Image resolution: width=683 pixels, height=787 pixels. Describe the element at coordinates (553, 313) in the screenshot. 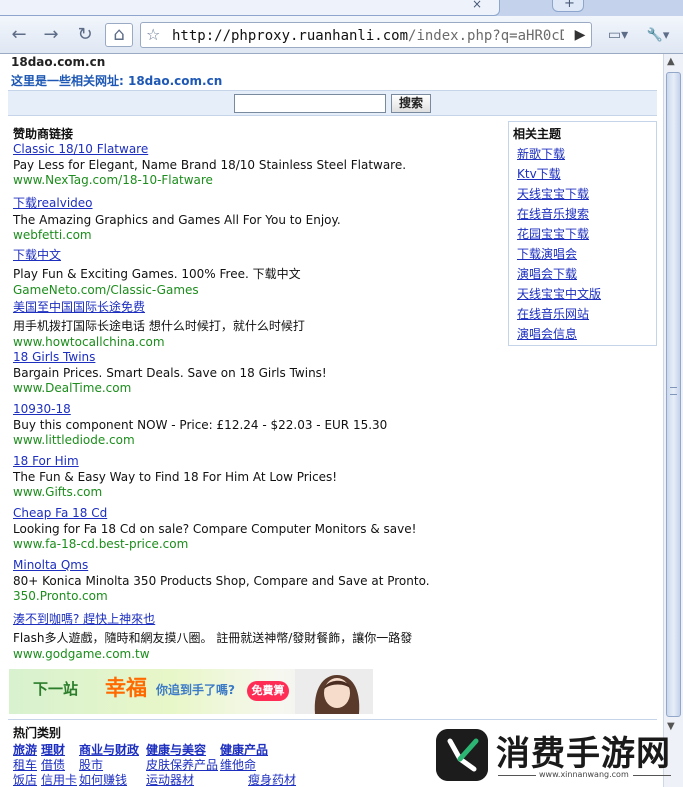

I see `topic-link: 在线音乐网站` at that location.